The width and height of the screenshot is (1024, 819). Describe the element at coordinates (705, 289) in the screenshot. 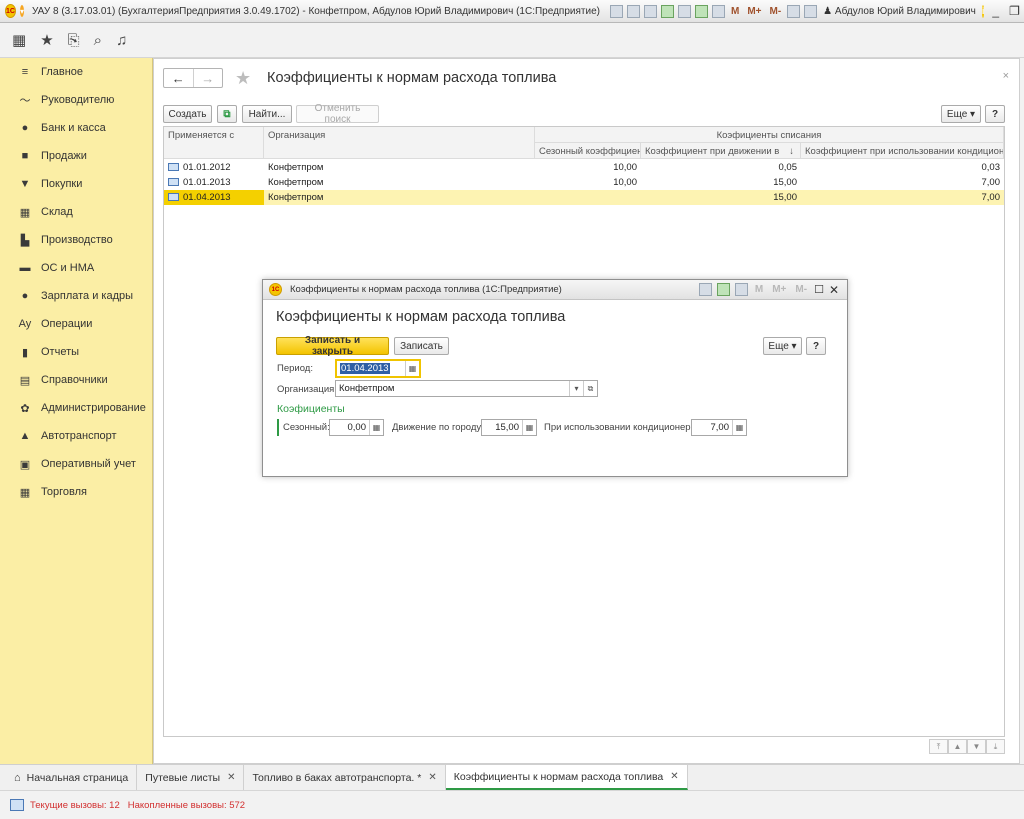

I see `dialog-print-icon` at that location.